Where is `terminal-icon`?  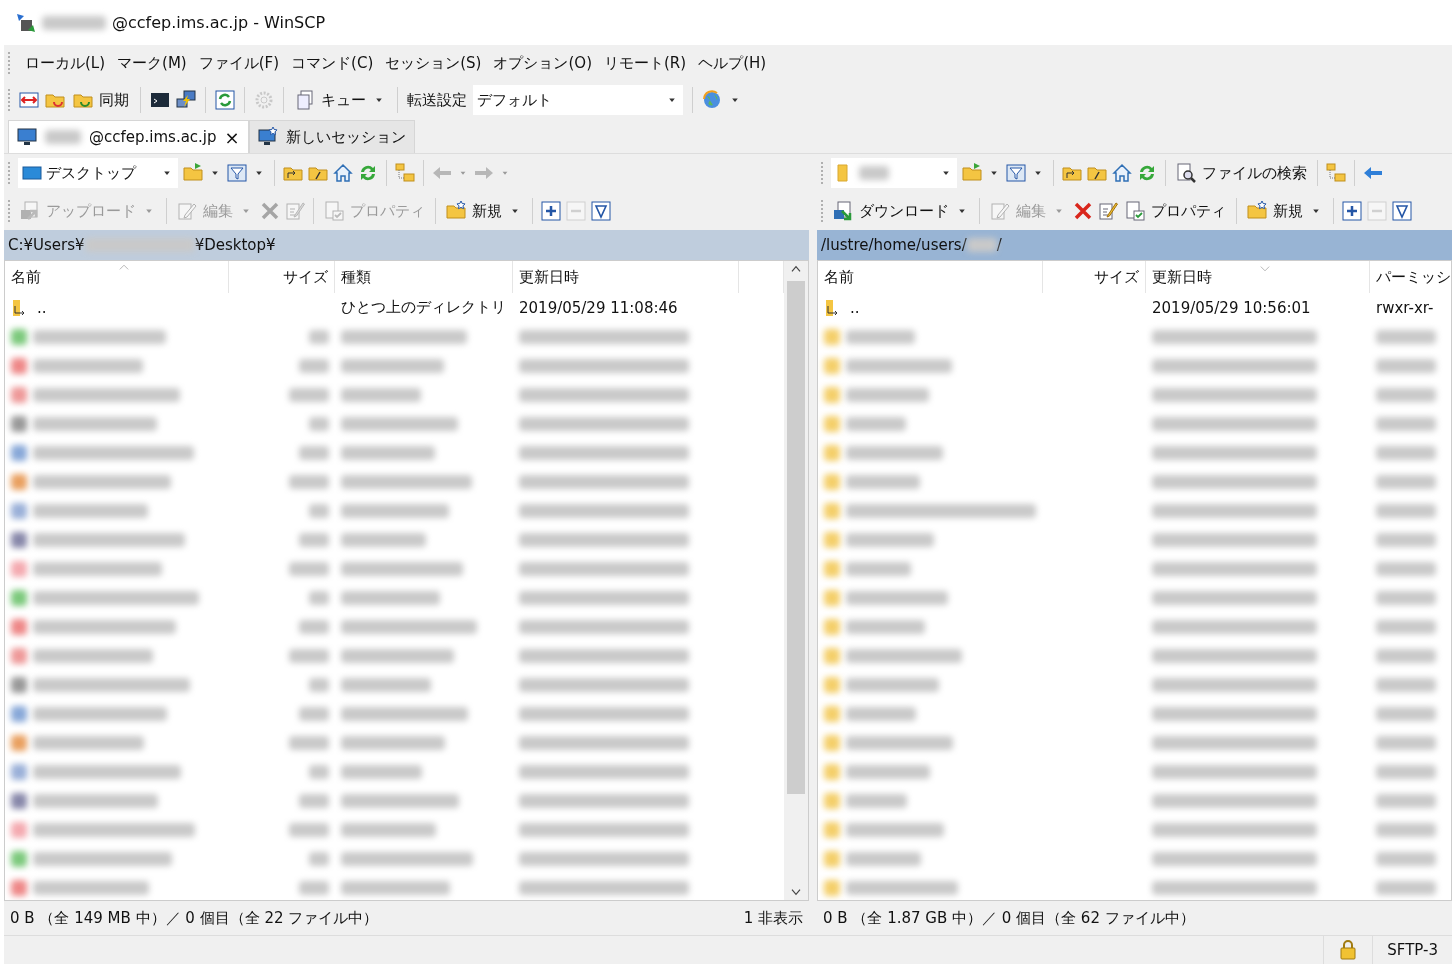 terminal-icon is located at coordinates (160, 100).